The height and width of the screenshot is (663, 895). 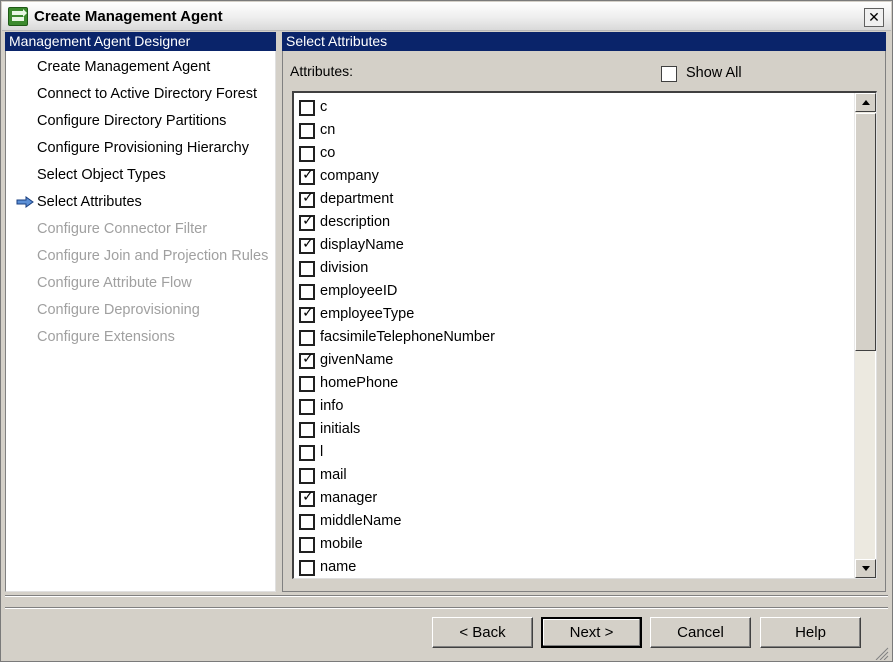 What do you see at coordinates (128, 16) in the screenshot?
I see `window-title: Create Management Agent` at bounding box center [128, 16].